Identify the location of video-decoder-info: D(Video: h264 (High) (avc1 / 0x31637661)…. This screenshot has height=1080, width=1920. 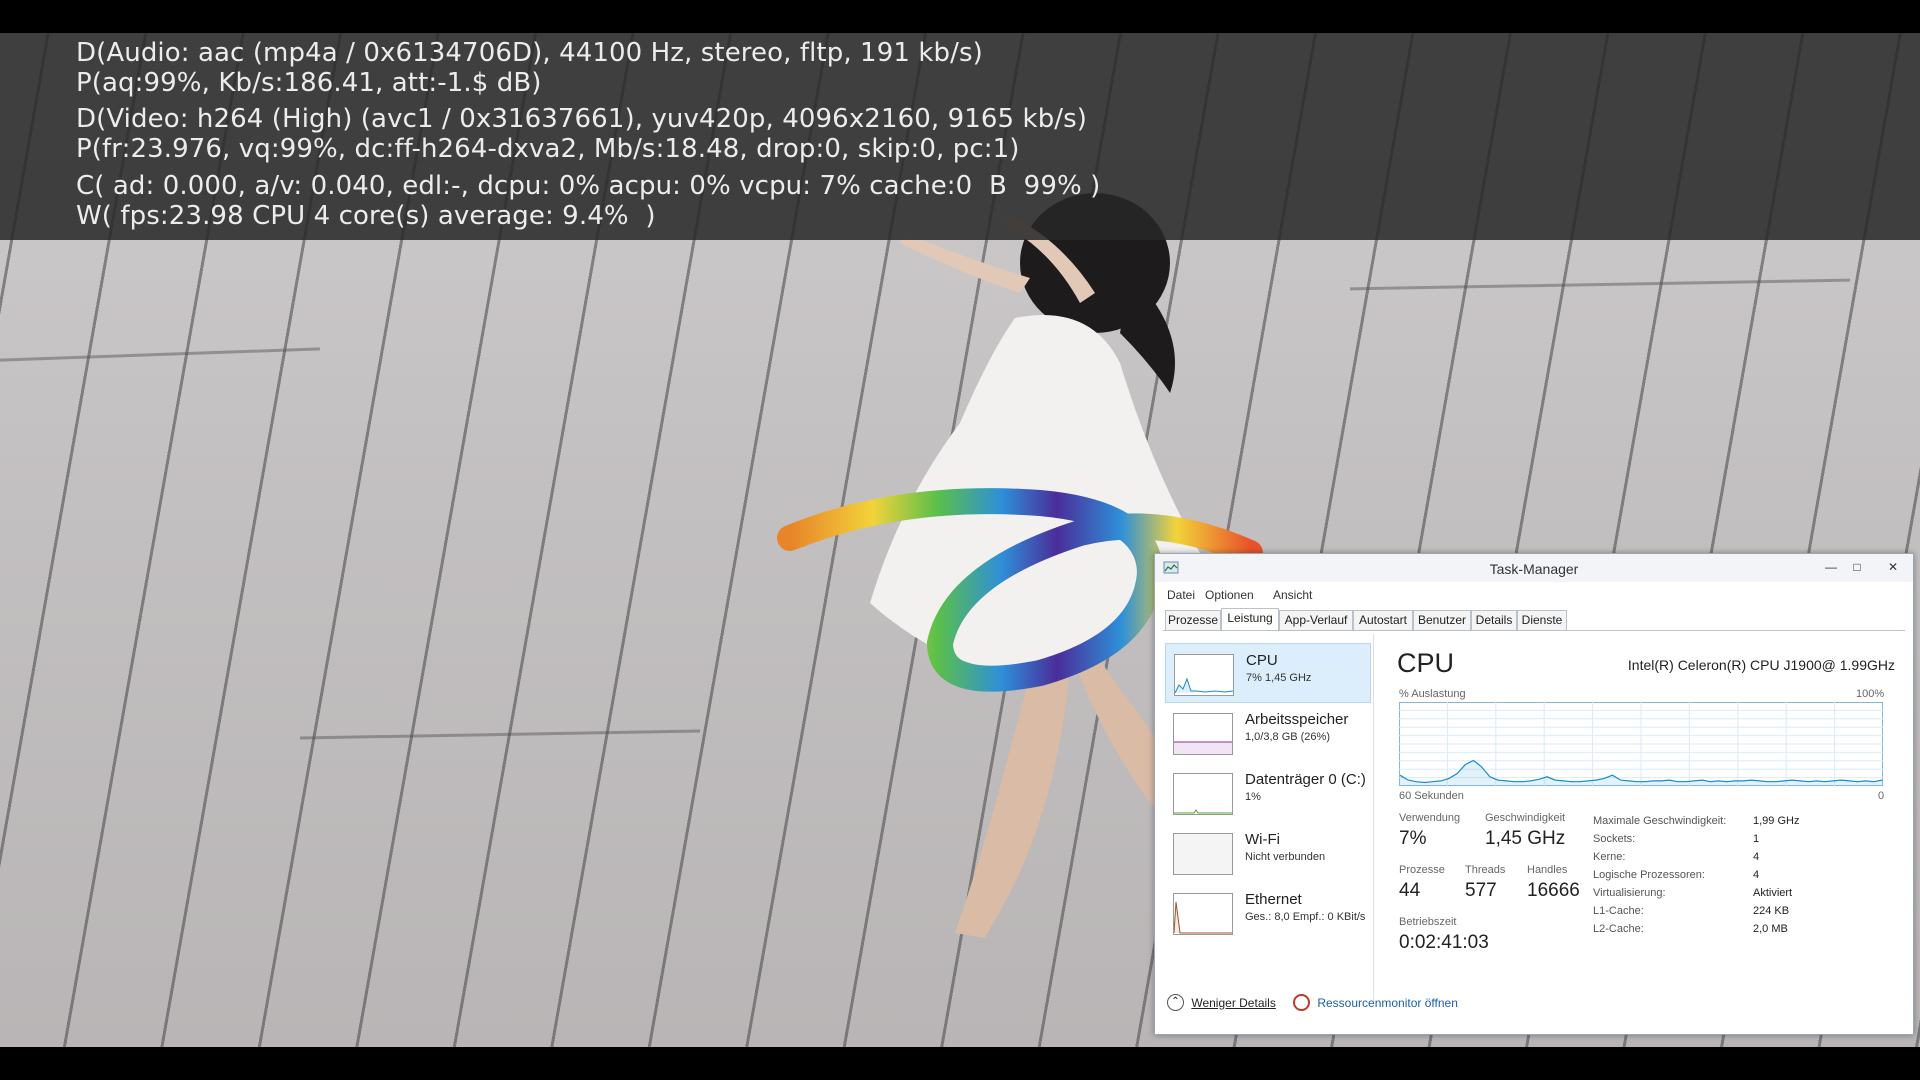
(582, 119).